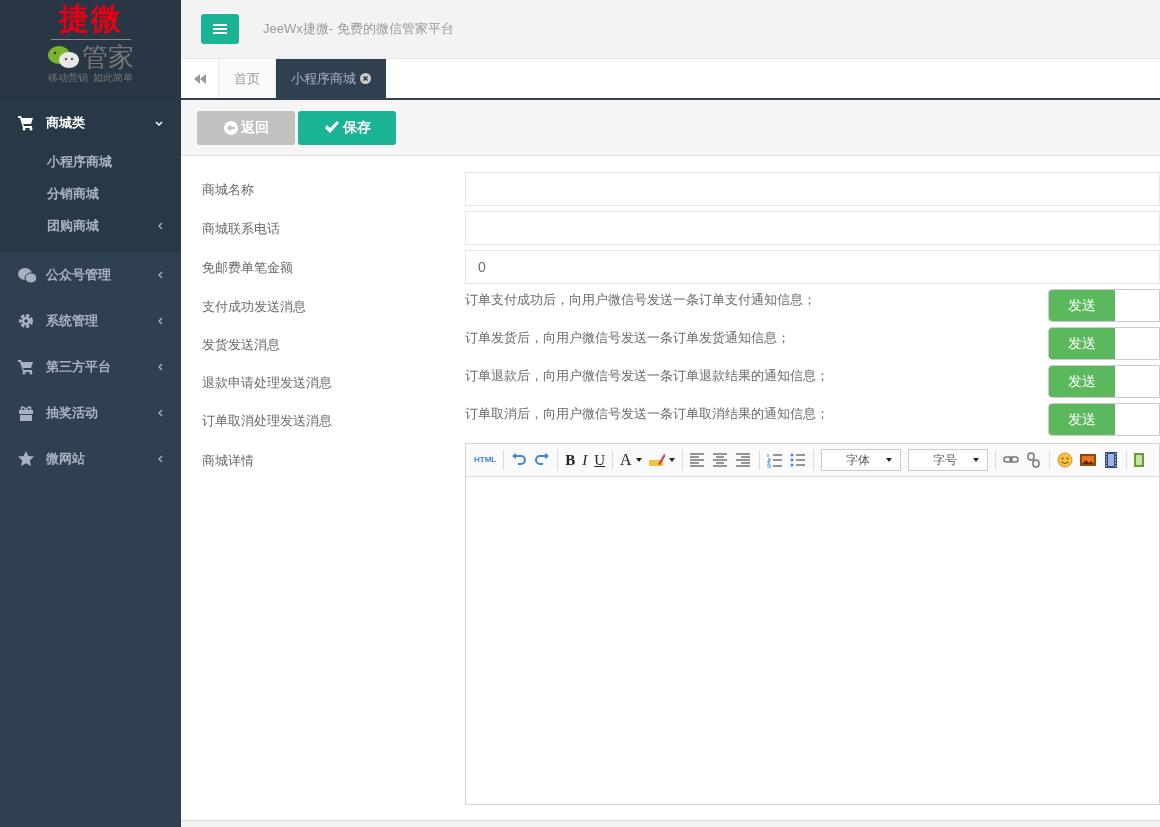  I want to click on redo-icon, so click(542, 460).